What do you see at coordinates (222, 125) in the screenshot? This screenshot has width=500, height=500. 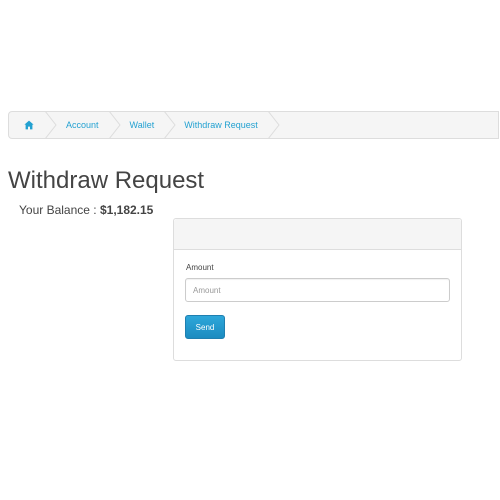 I see `breadcrumb-withdraw-request: Withdraw Request` at bounding box center [222, 125].